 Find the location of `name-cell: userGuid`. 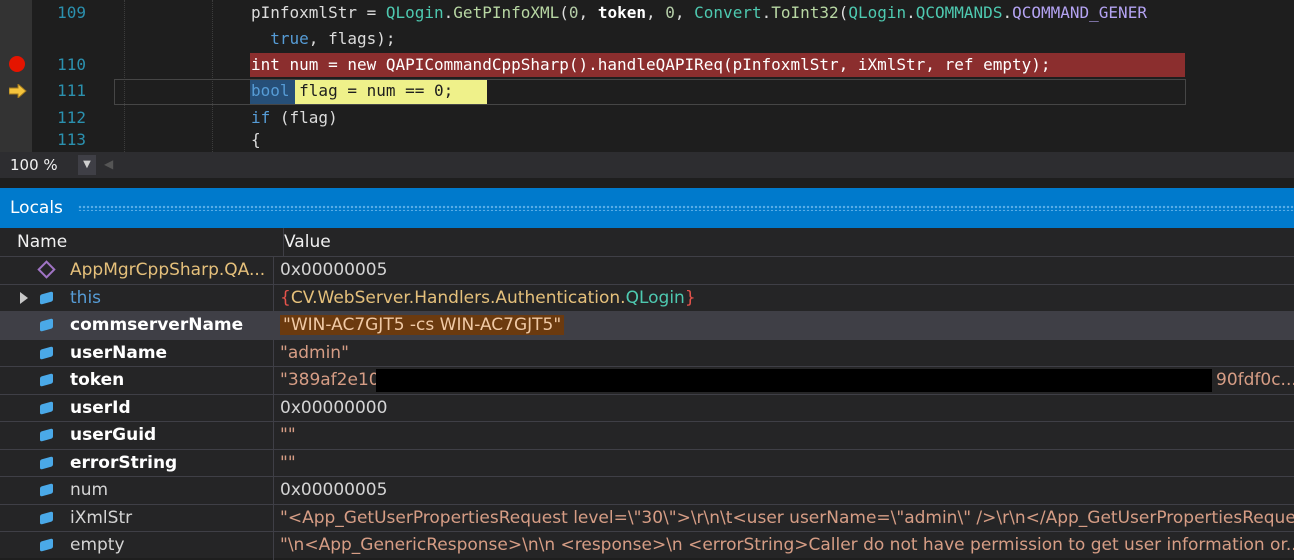

name-cell: userGuid is located at coordinates (137, 436).